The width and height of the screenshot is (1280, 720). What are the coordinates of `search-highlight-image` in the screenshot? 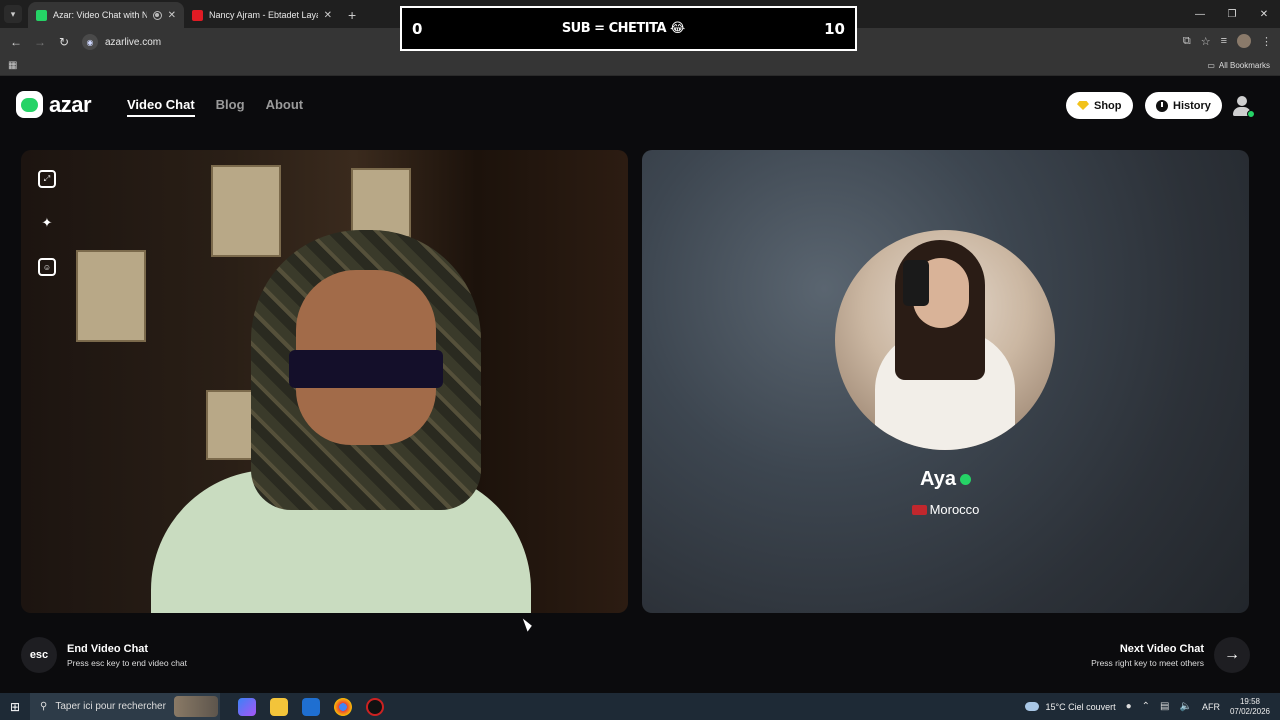 It's located at (196, 706).